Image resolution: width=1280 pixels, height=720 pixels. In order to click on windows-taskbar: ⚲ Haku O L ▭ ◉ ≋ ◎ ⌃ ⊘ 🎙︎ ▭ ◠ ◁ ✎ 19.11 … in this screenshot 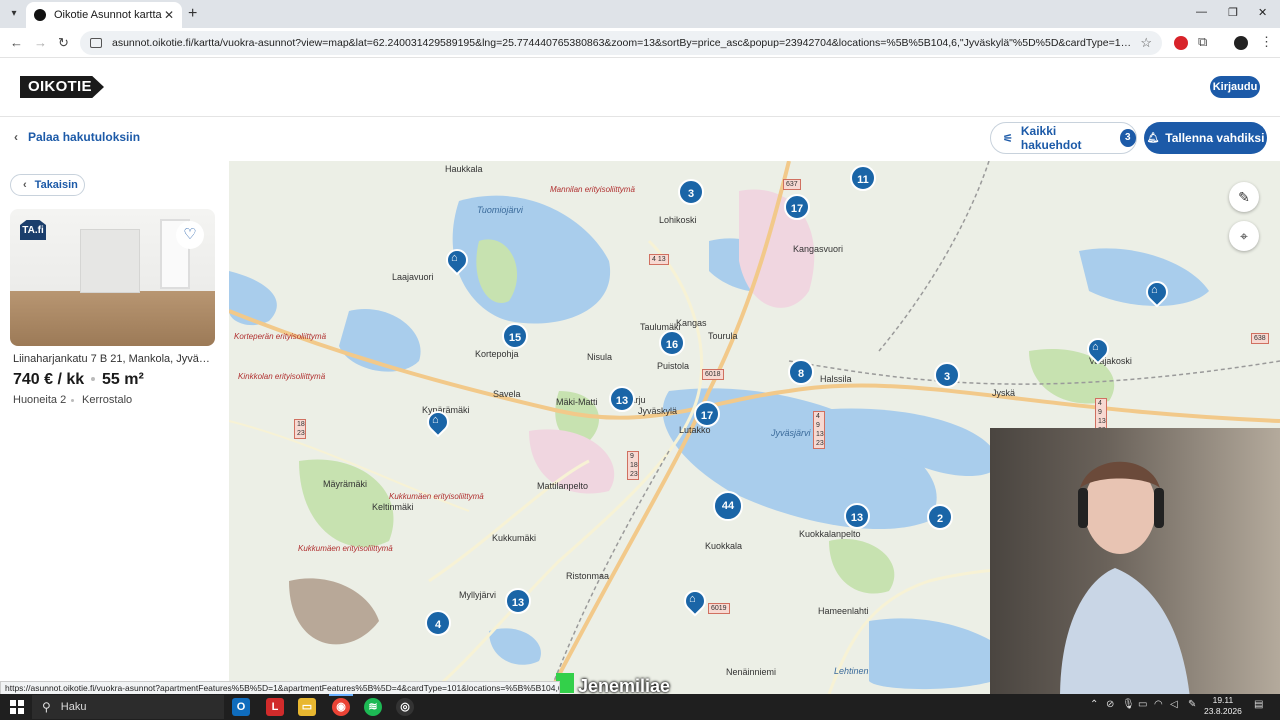, I will do `click(640, 707)`.